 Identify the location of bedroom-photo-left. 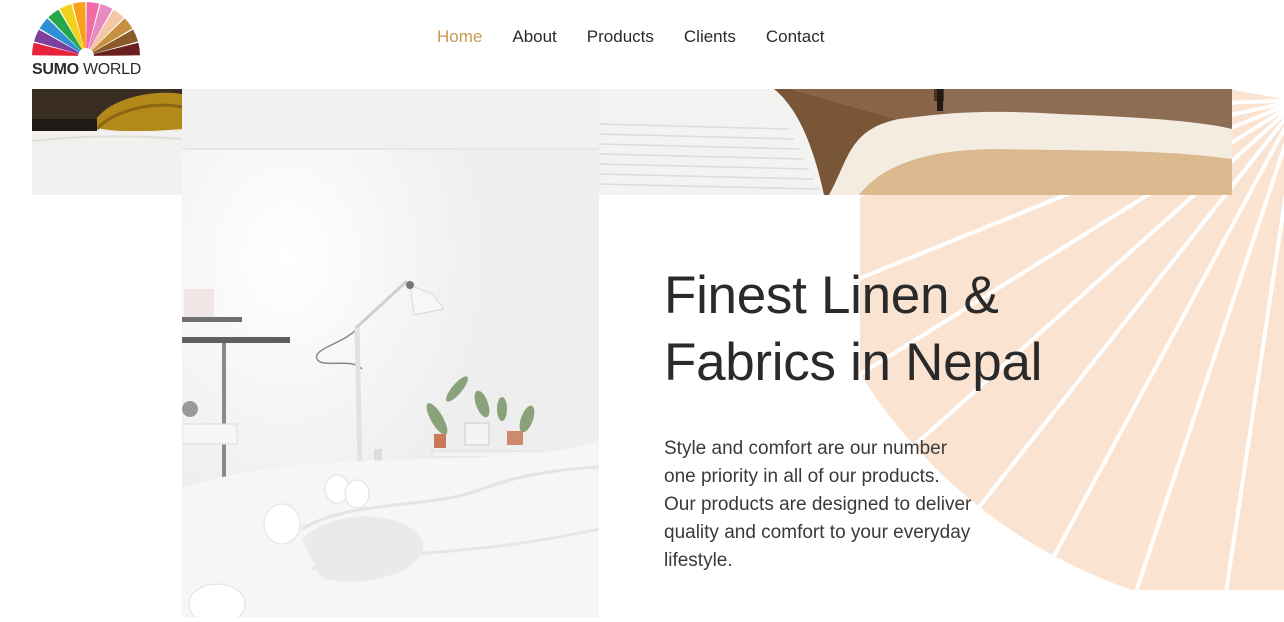
(107, 142).